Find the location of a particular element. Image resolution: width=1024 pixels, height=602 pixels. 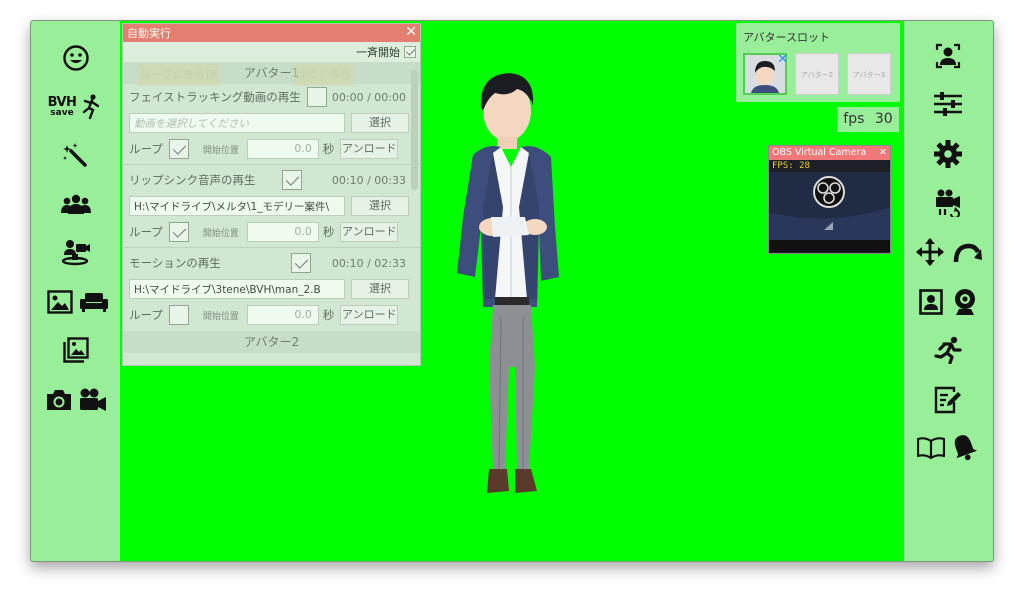

right-sidebar is located at coordinates (948, 291).